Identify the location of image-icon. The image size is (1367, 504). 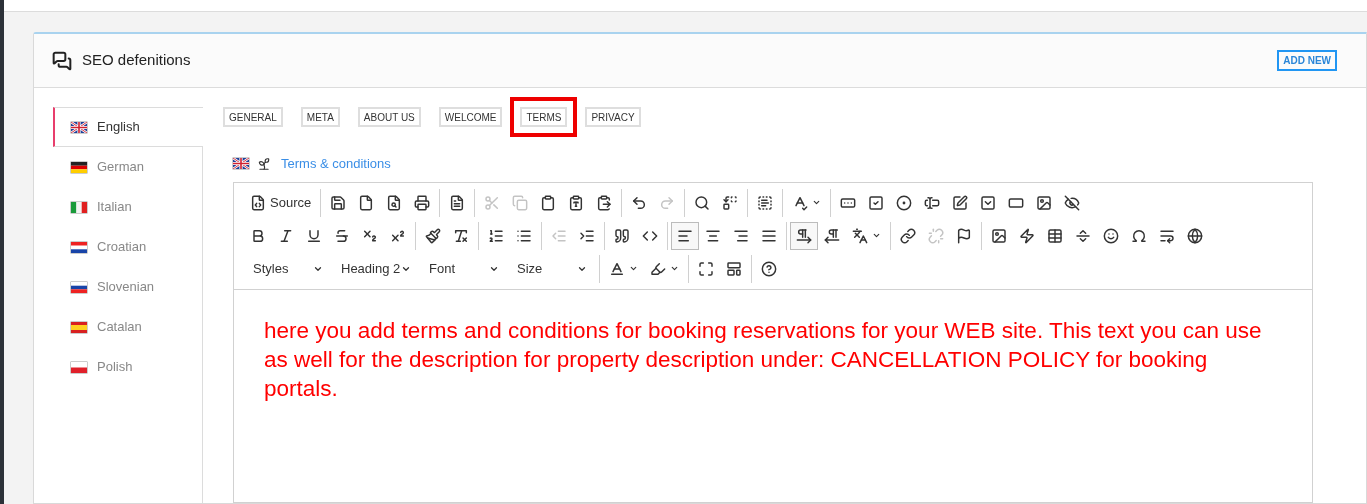
(999, 235).